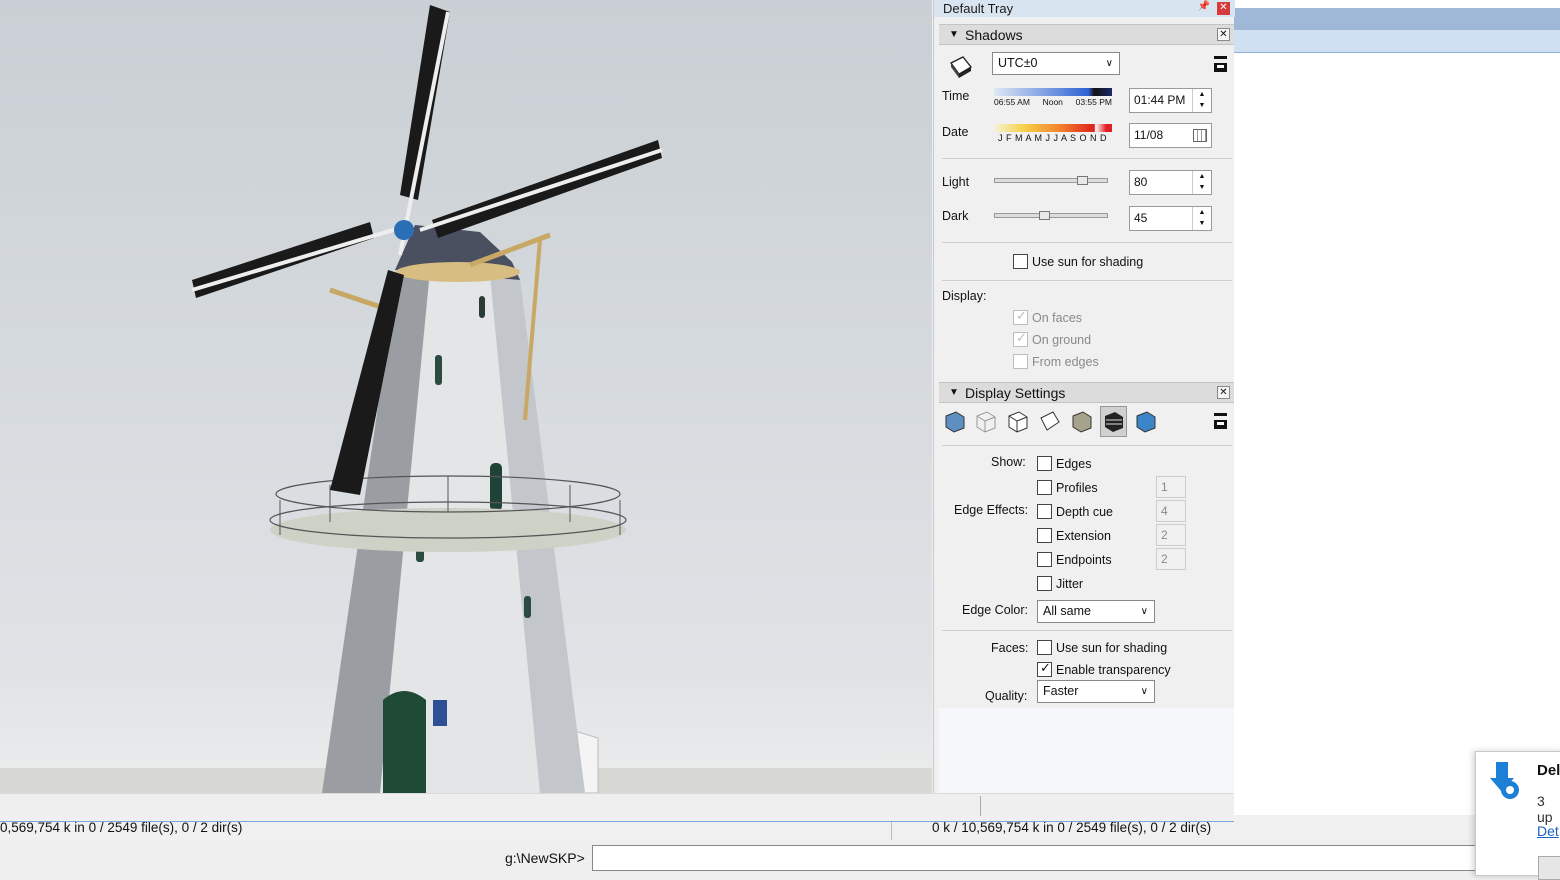 This screenshot has height=880, width=1560. What do you see at coordinates (1200, 135) in the screenshot?
I see `calendar-icon` at bounding box center [1200, 135].